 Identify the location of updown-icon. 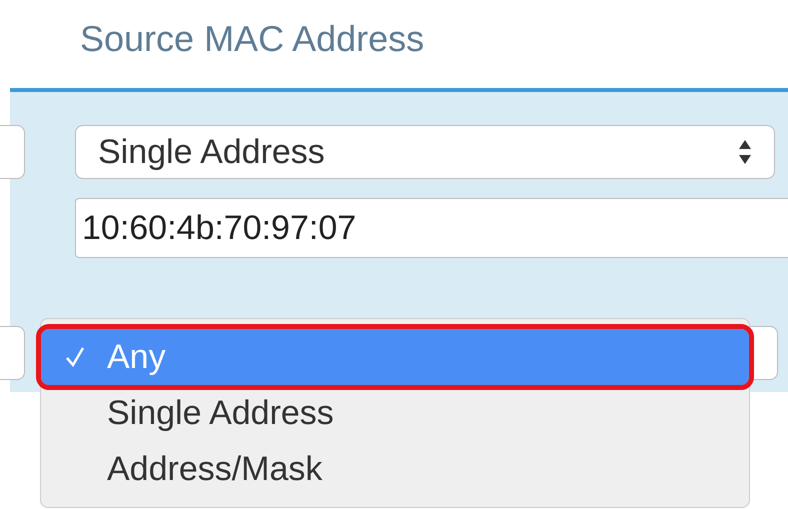
(745, 152).